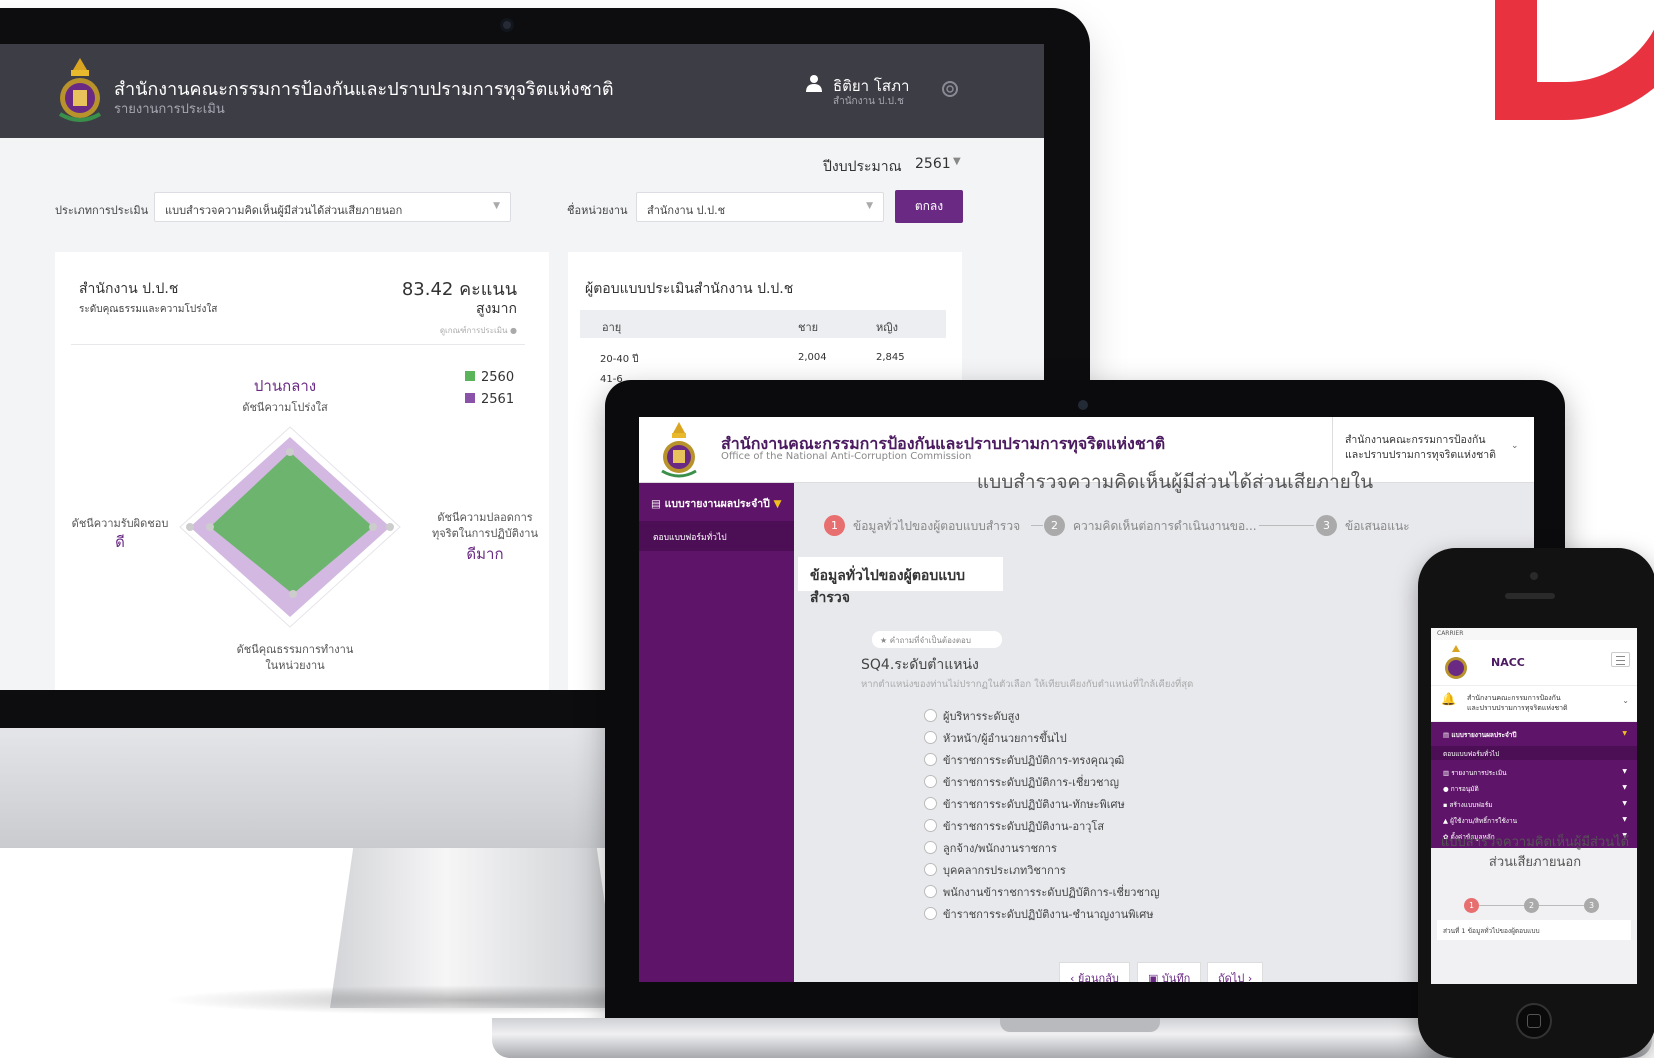  I want to click on option-label: ข้าราชการระดับปฏิบัติงาน-ทักษะพิเศษ, so click(1034, 804).